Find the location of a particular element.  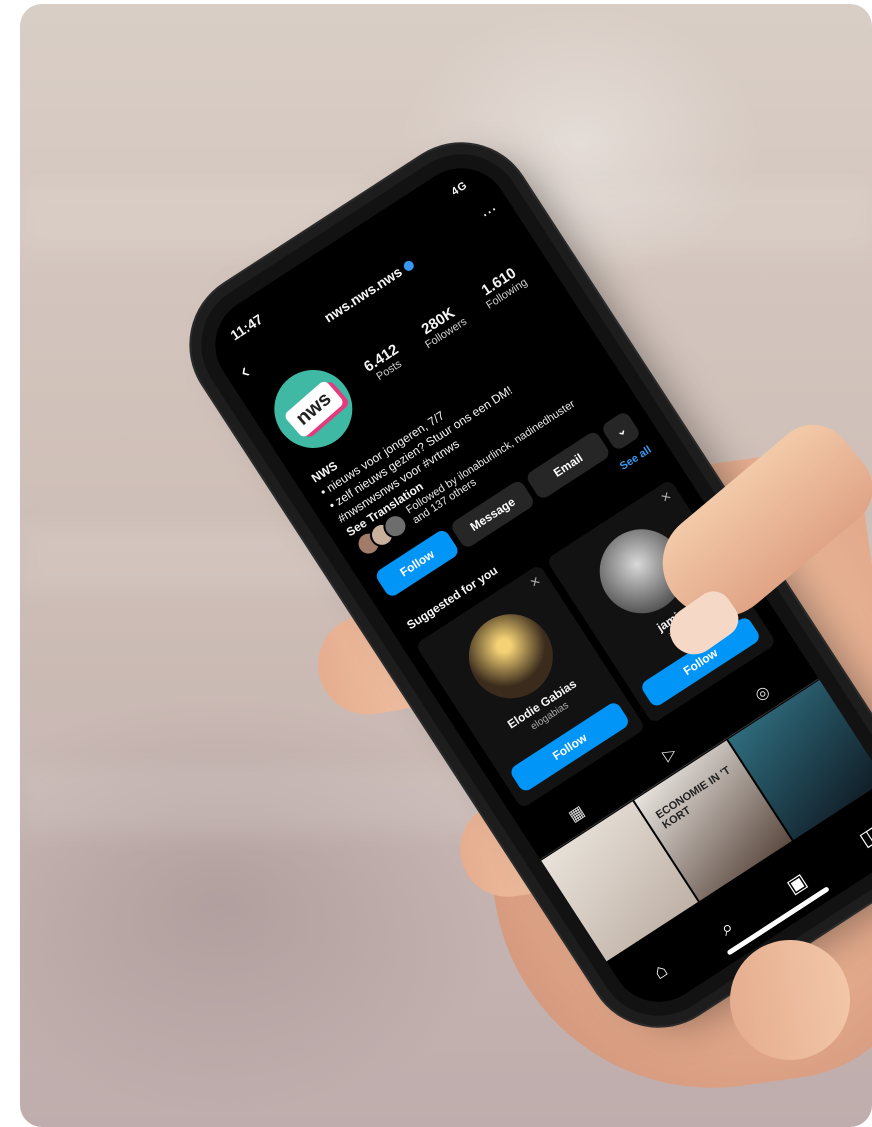

reels-icon: ▷ is located at coordinates (669, 753).